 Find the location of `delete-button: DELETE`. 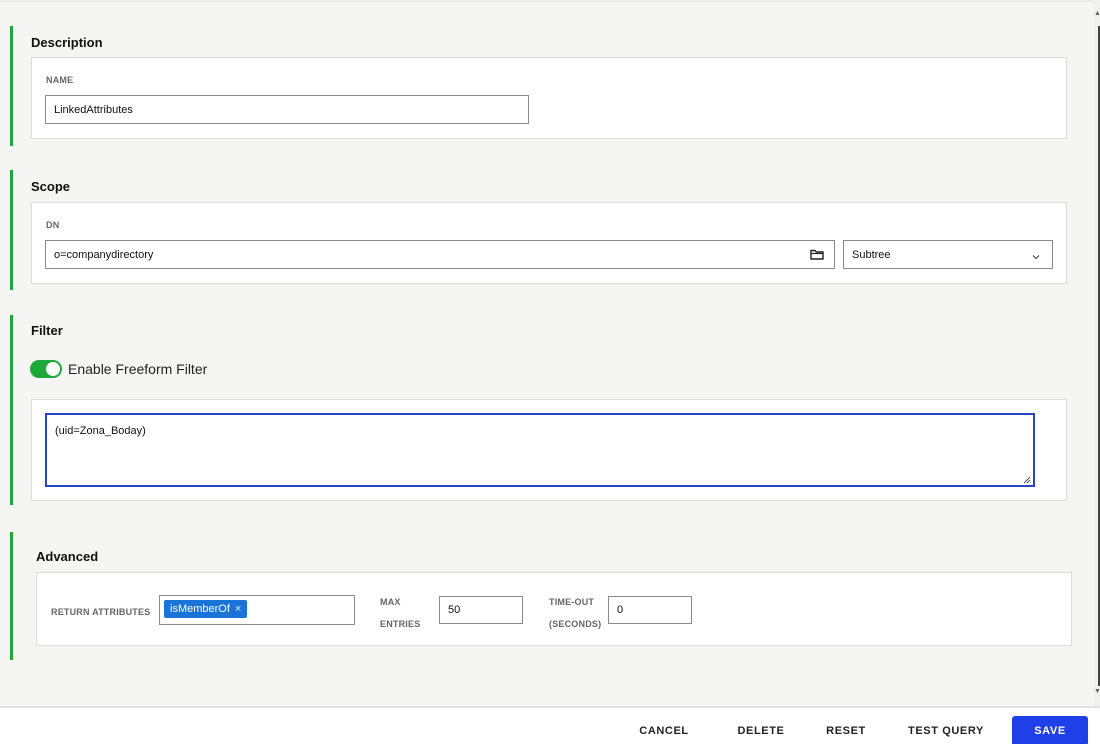

delete-button: DELETE is located at coordinates (761, 730).